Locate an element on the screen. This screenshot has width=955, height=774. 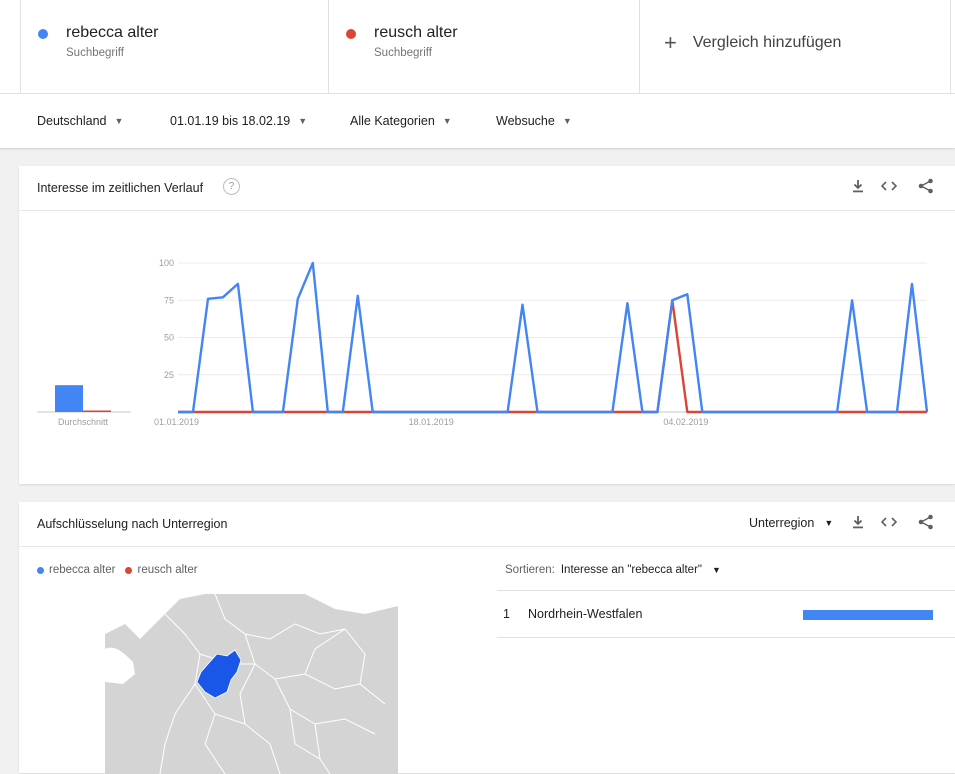
country-filter: Deutschland ▼ is located at coordinates (80, 121).